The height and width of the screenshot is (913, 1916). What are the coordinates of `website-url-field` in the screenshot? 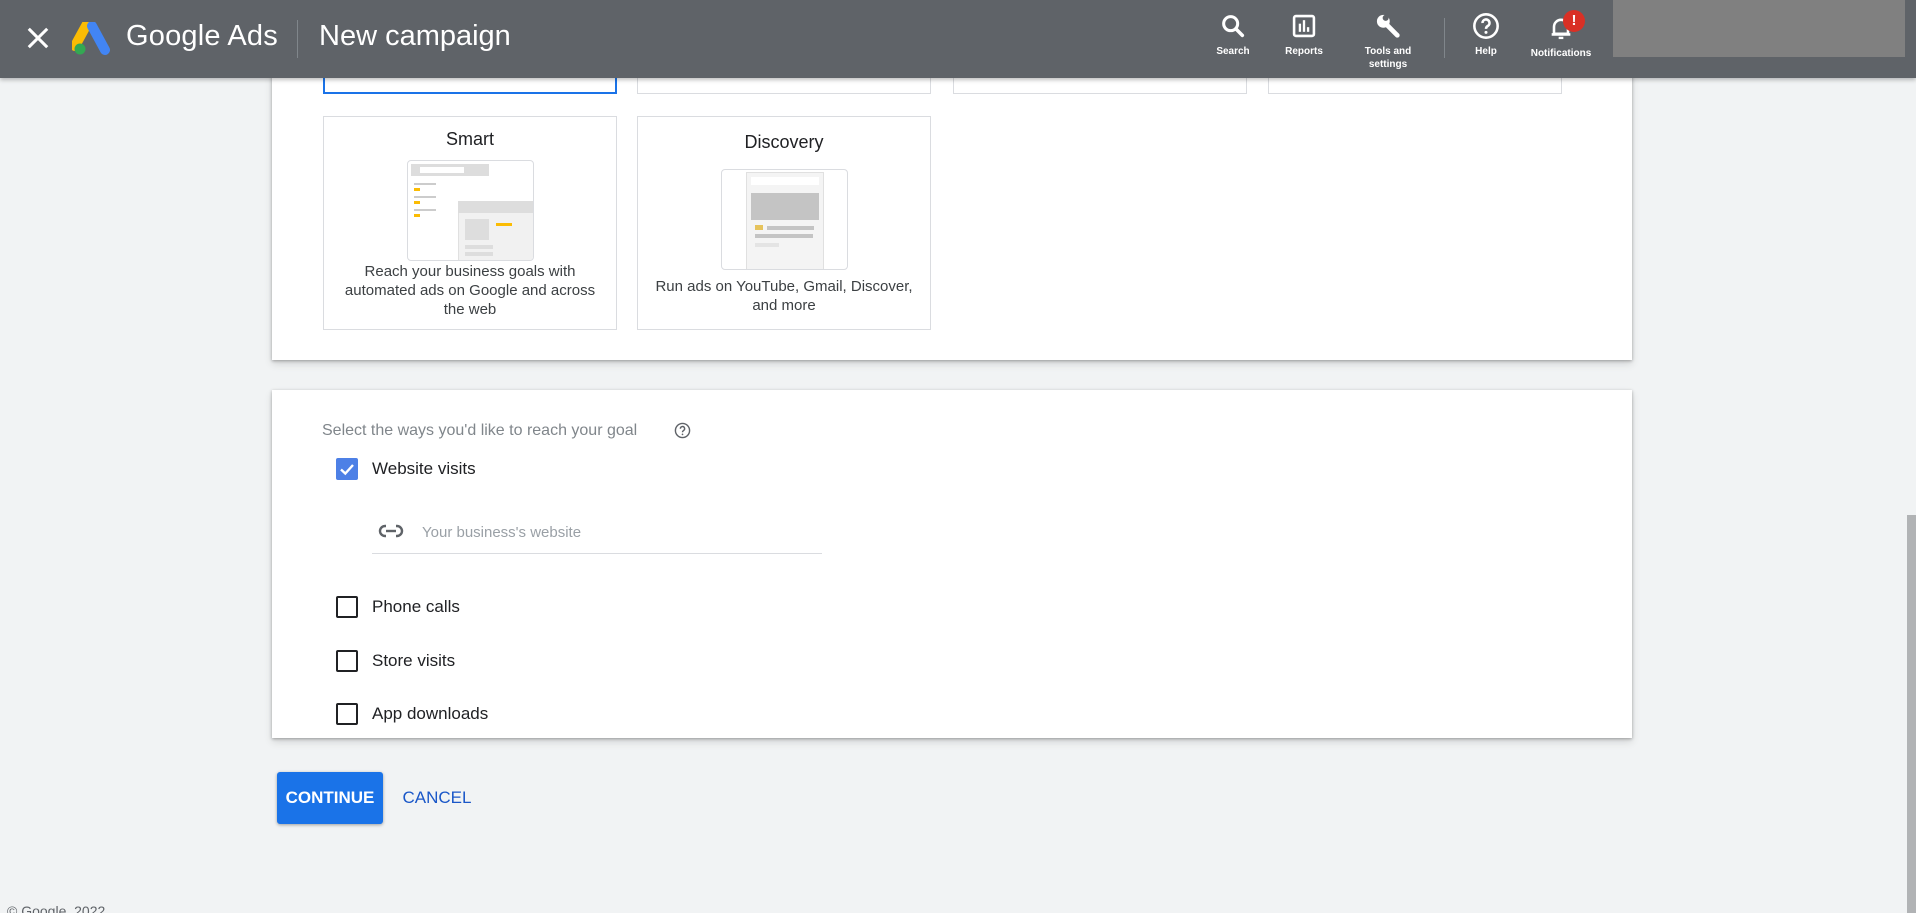 It's located at (597, 528).